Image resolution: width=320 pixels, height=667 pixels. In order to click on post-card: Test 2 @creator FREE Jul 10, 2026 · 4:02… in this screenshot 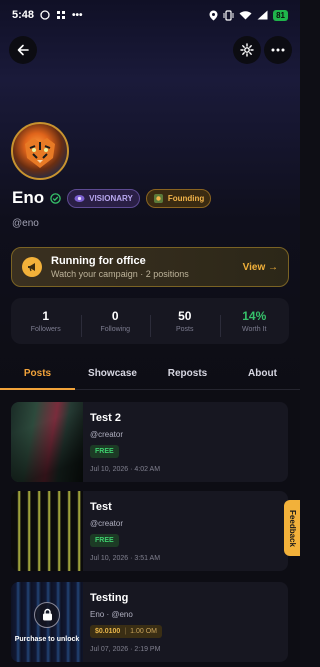, I will do `click(149, 442)`.